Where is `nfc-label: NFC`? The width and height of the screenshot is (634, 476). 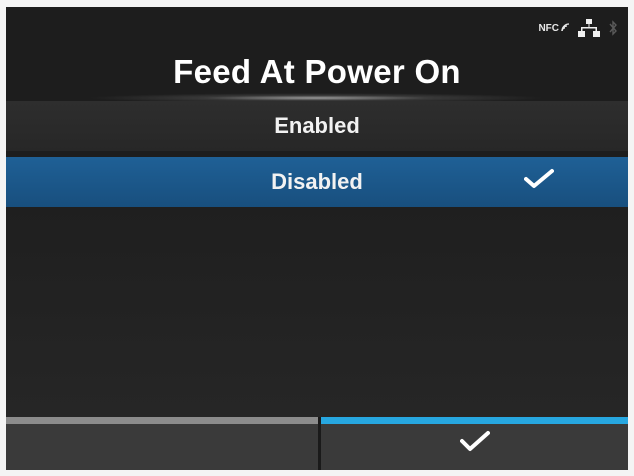
nfc-label: NFC is located at coordinates (548, 28).